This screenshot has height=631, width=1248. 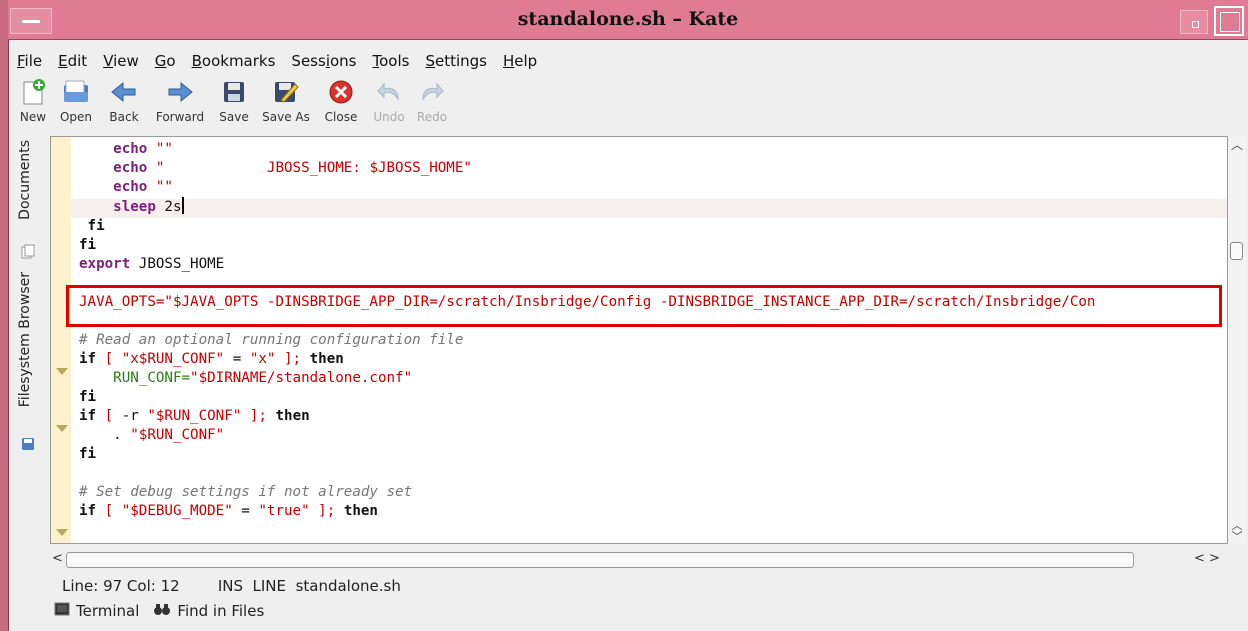 What do you see at coordinates (234, 61) in the screenshot?
I see `menu-bookmarks: Bookmarks` at bounding box center [234, 61].